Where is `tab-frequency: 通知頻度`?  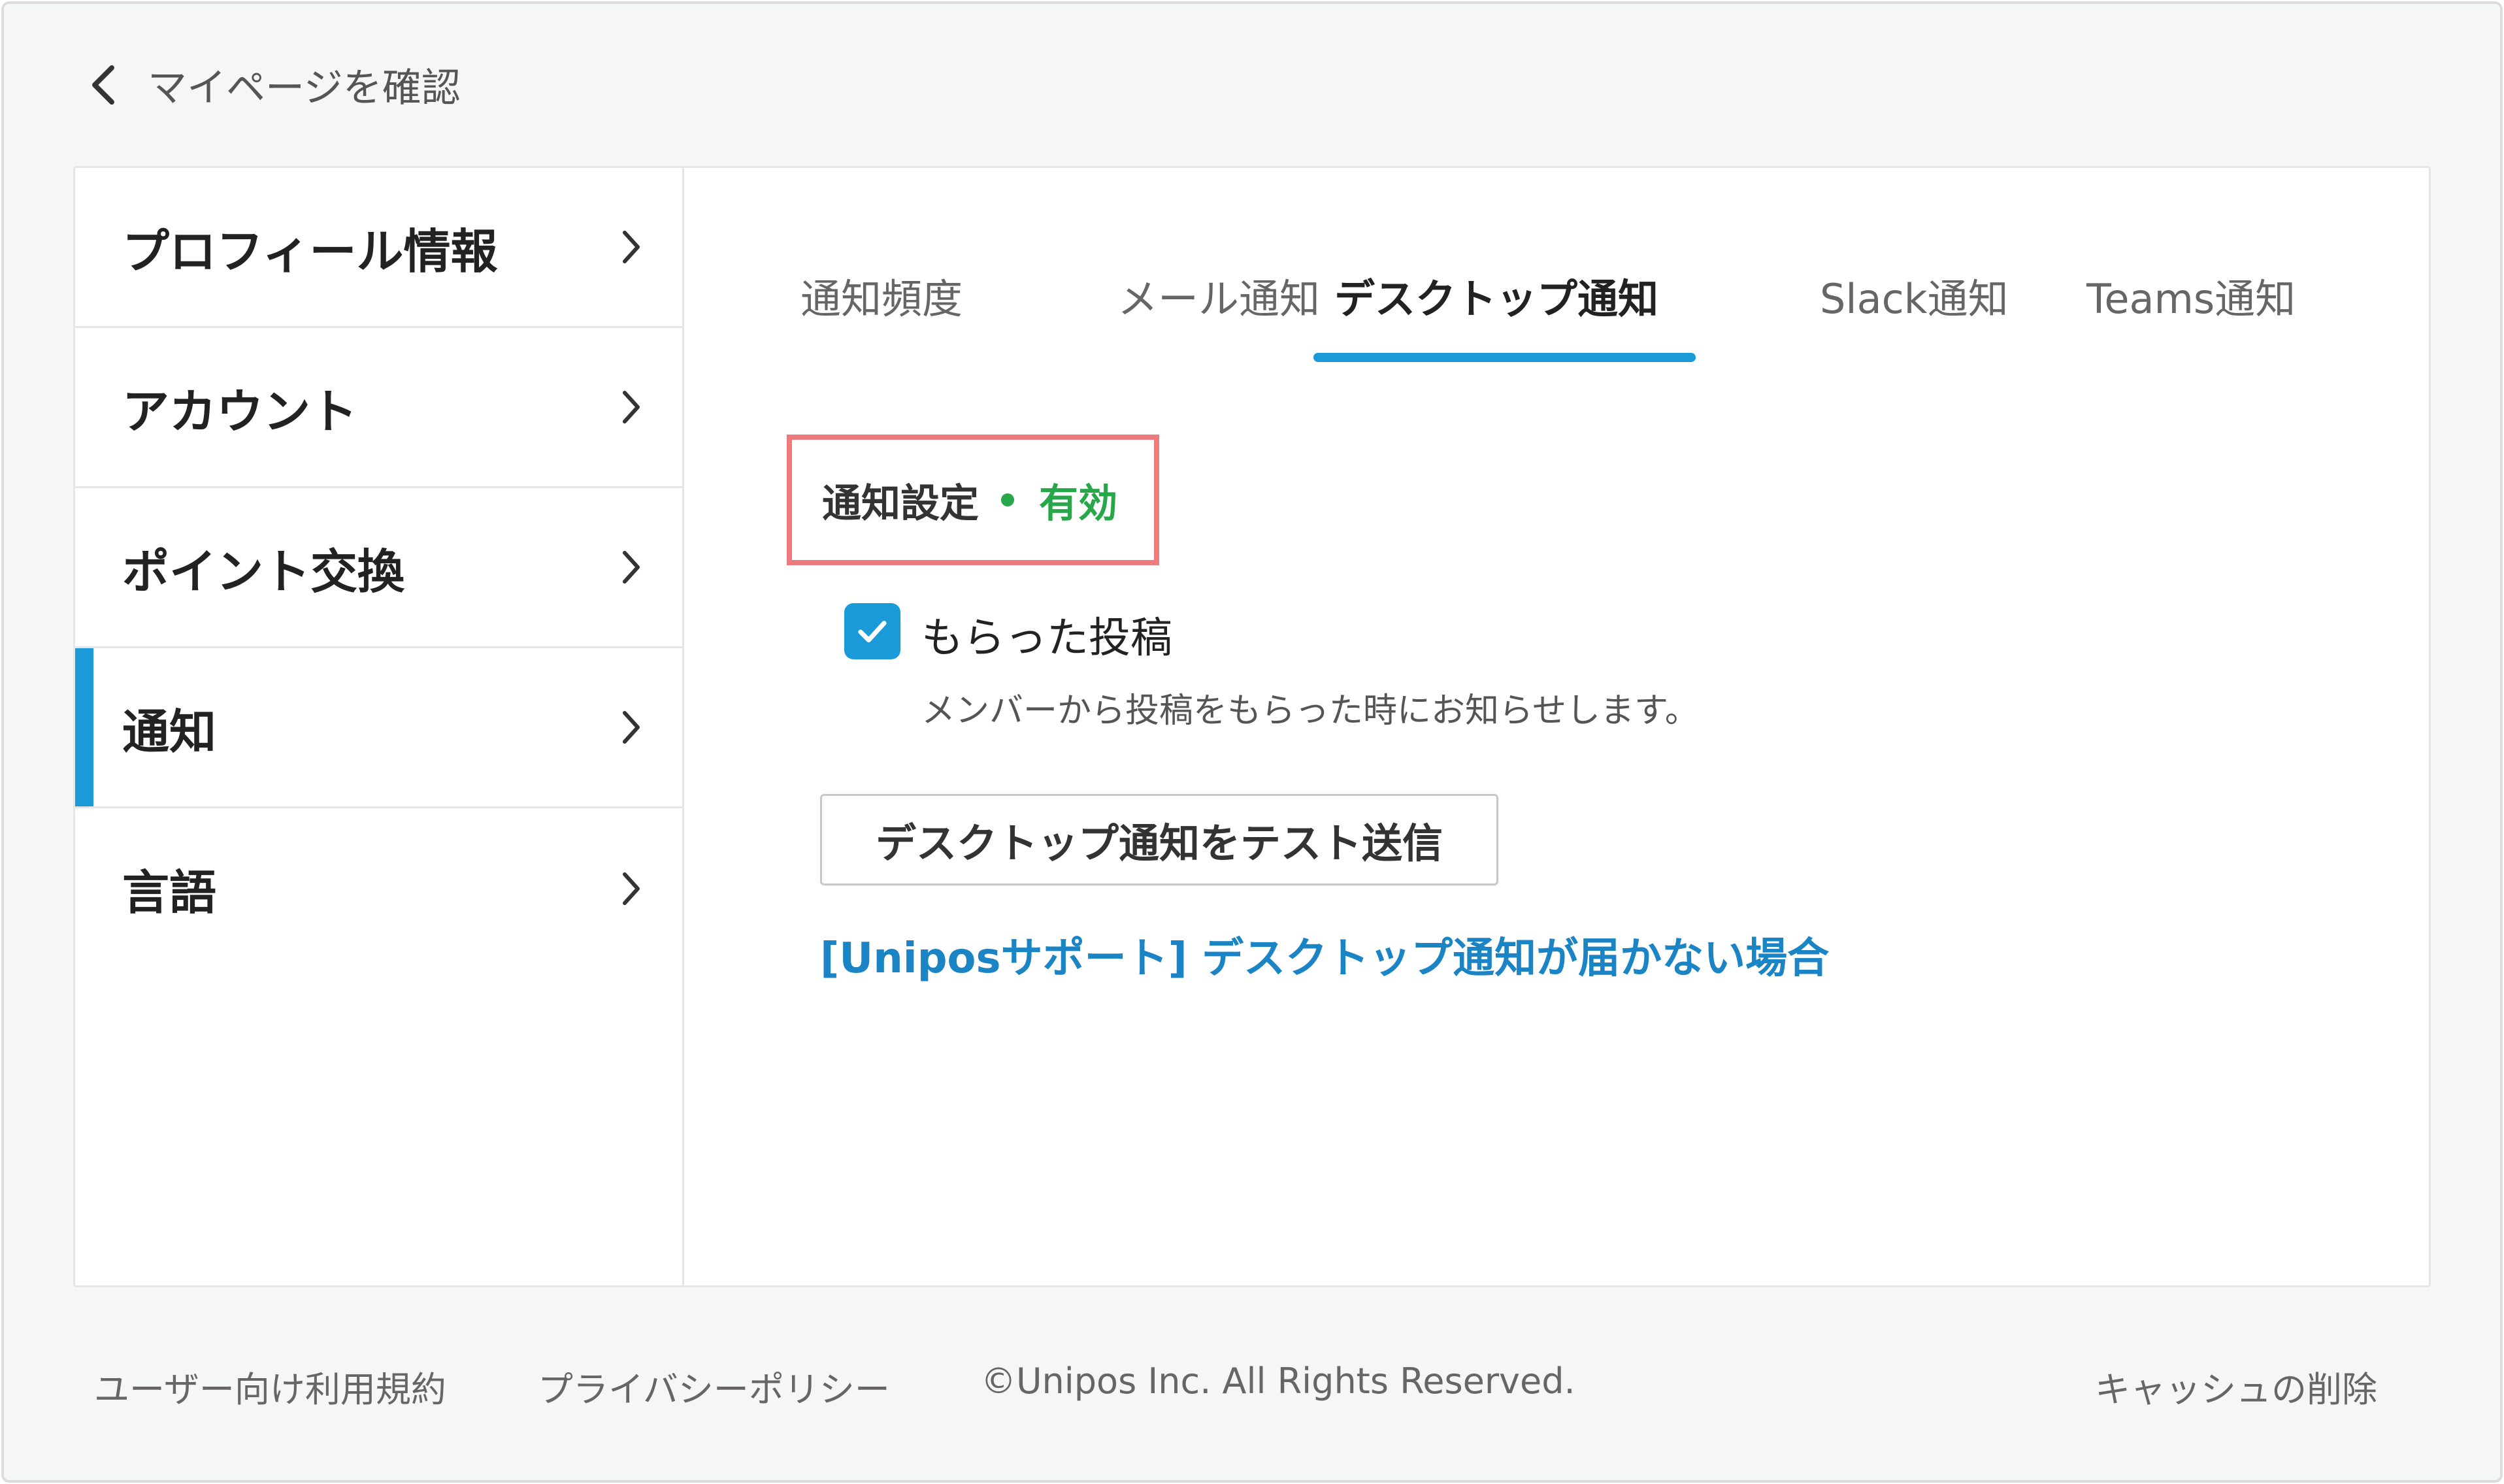 tab-frequency: 通知頻度 is located at coordinates (881, 295).